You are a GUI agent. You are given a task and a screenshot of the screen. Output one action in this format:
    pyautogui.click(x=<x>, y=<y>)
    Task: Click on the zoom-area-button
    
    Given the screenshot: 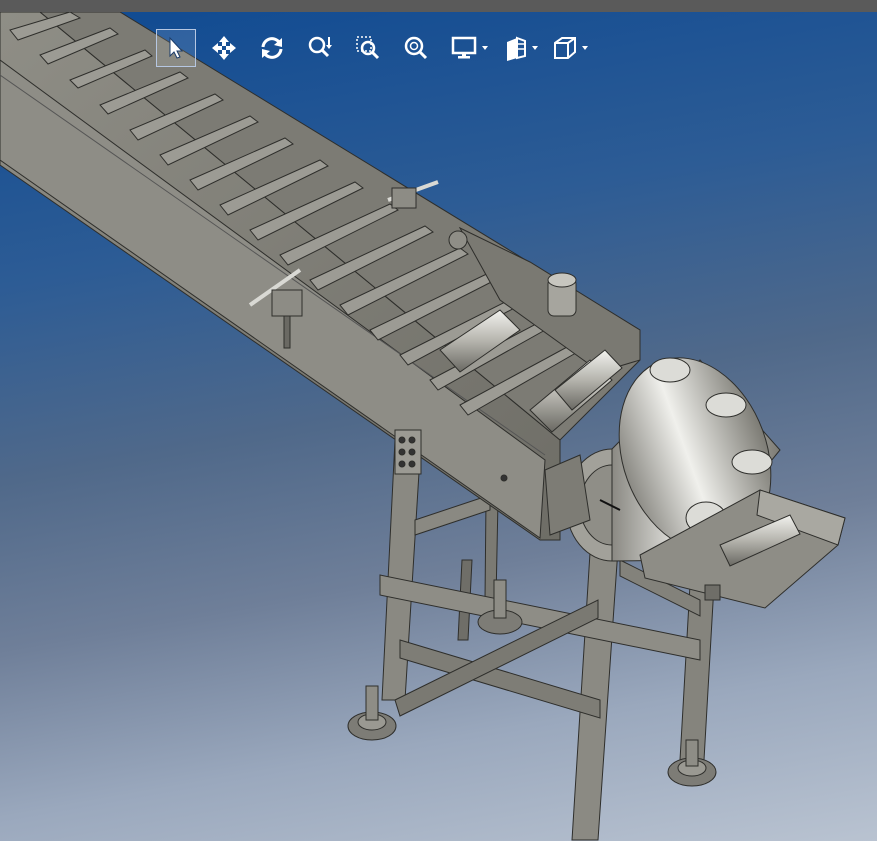 What is the action you would take?
    pyautogui.click(x=368, y=48)
    